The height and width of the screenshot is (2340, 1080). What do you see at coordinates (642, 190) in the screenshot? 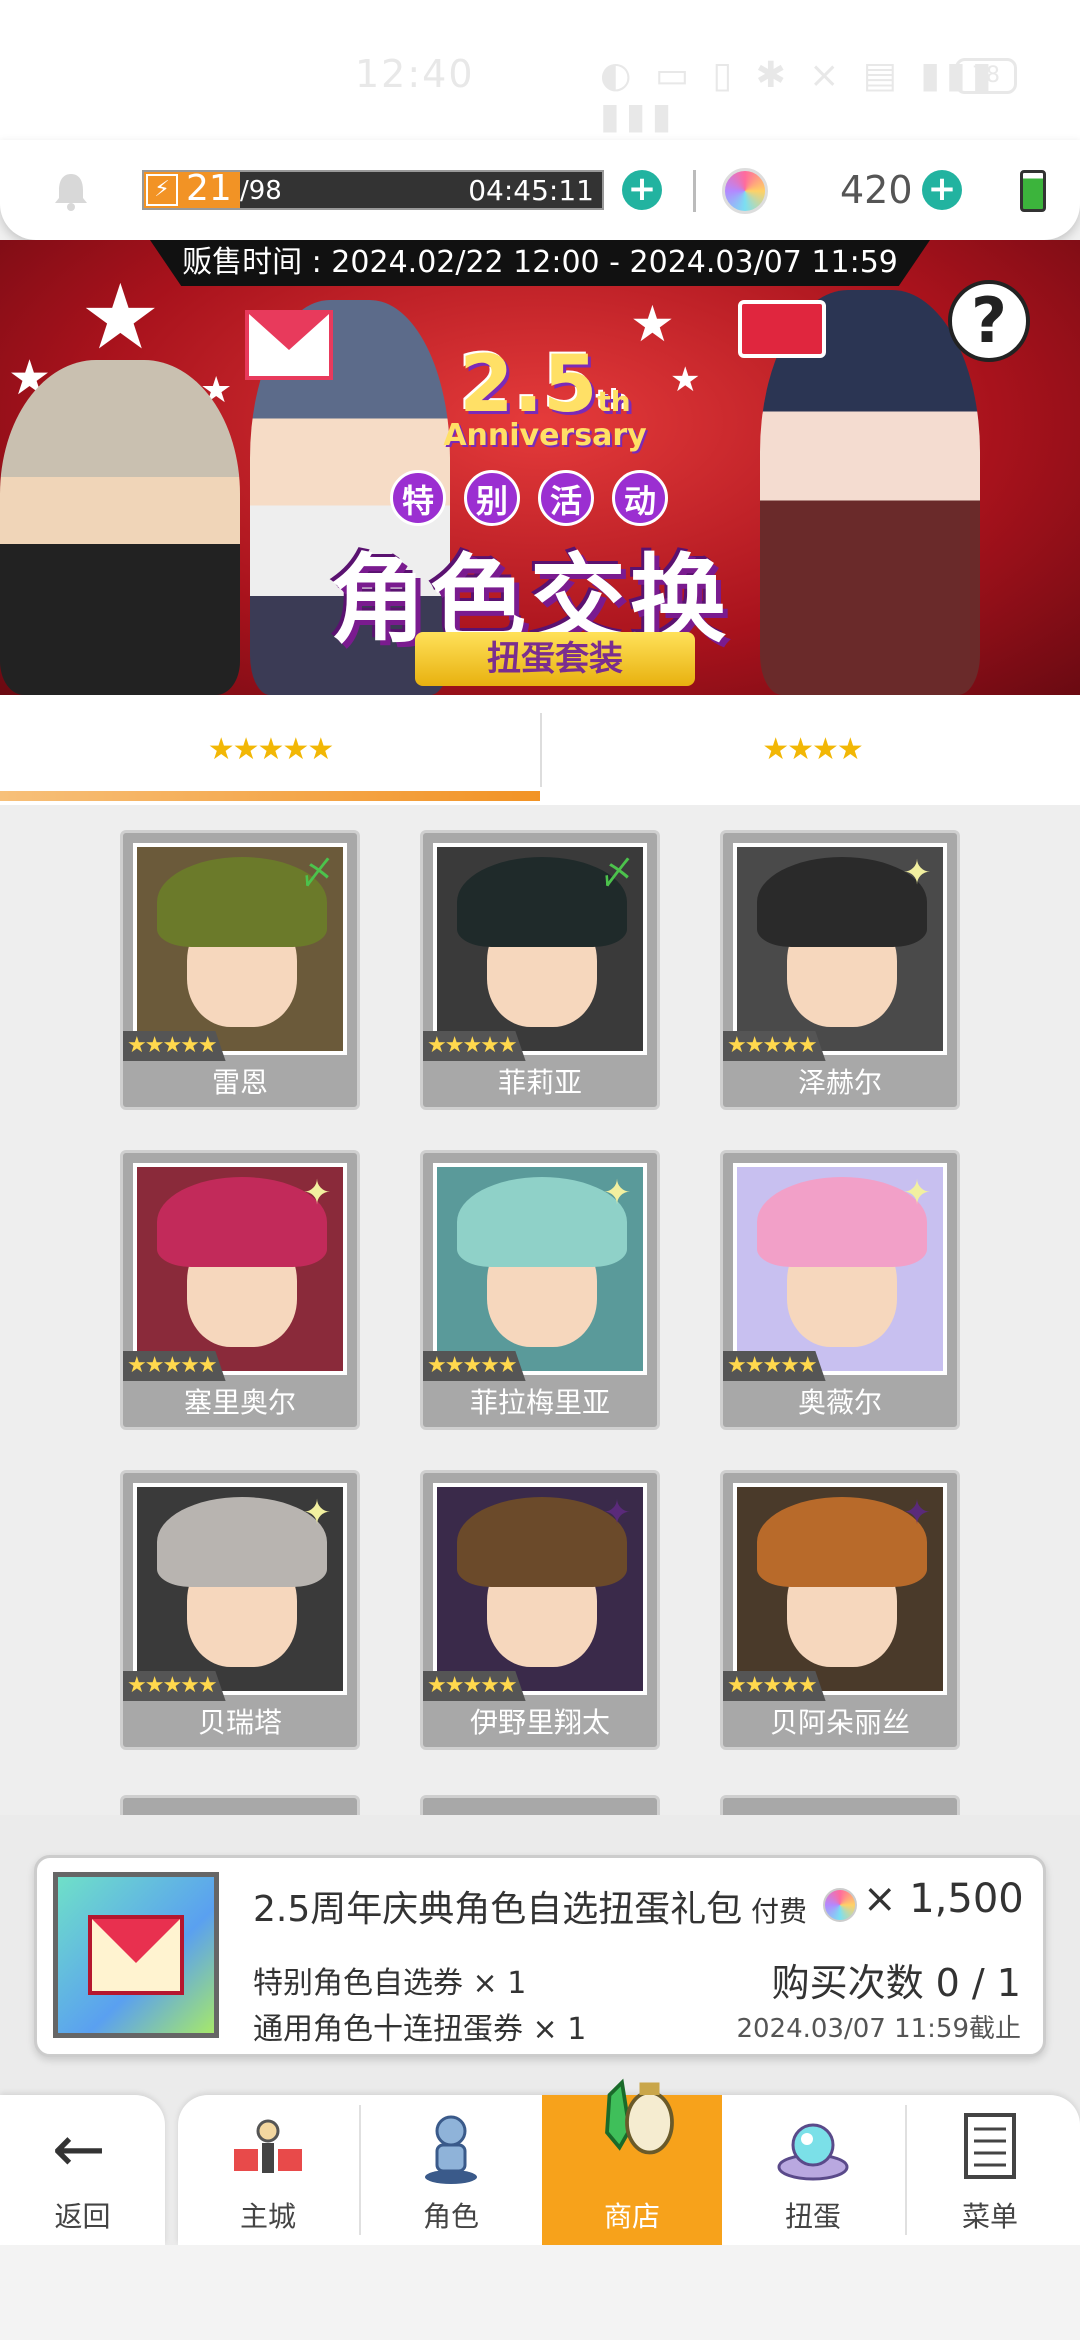
I see `add-stamina-button: +` at bounding box center [642, 190].